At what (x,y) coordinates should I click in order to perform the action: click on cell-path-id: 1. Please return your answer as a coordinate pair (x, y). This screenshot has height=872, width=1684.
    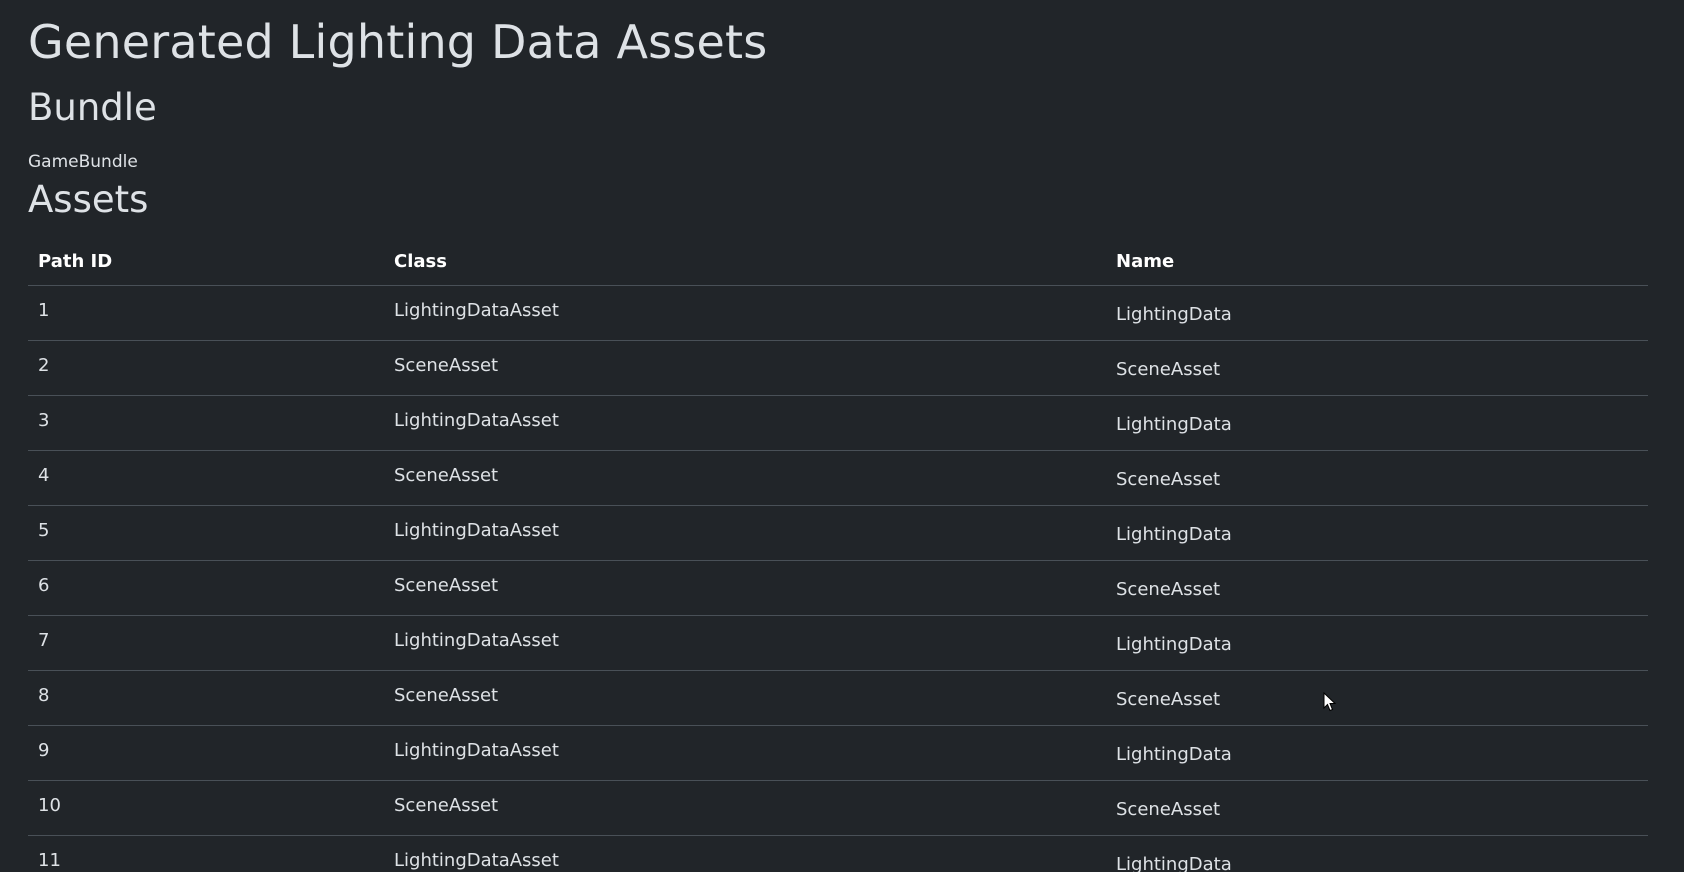
    Looking at the image, I should click on (44, 310).